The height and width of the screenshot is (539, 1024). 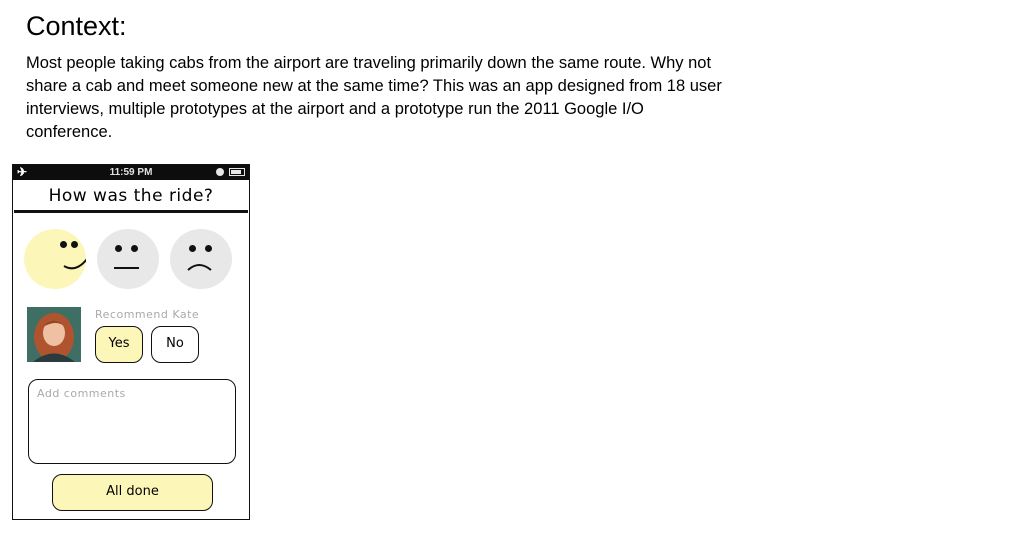 What do you see at coordinates (126, 268) in the screenshot?
I see `flat-mouth-icon` at bounding box center [126, 268].